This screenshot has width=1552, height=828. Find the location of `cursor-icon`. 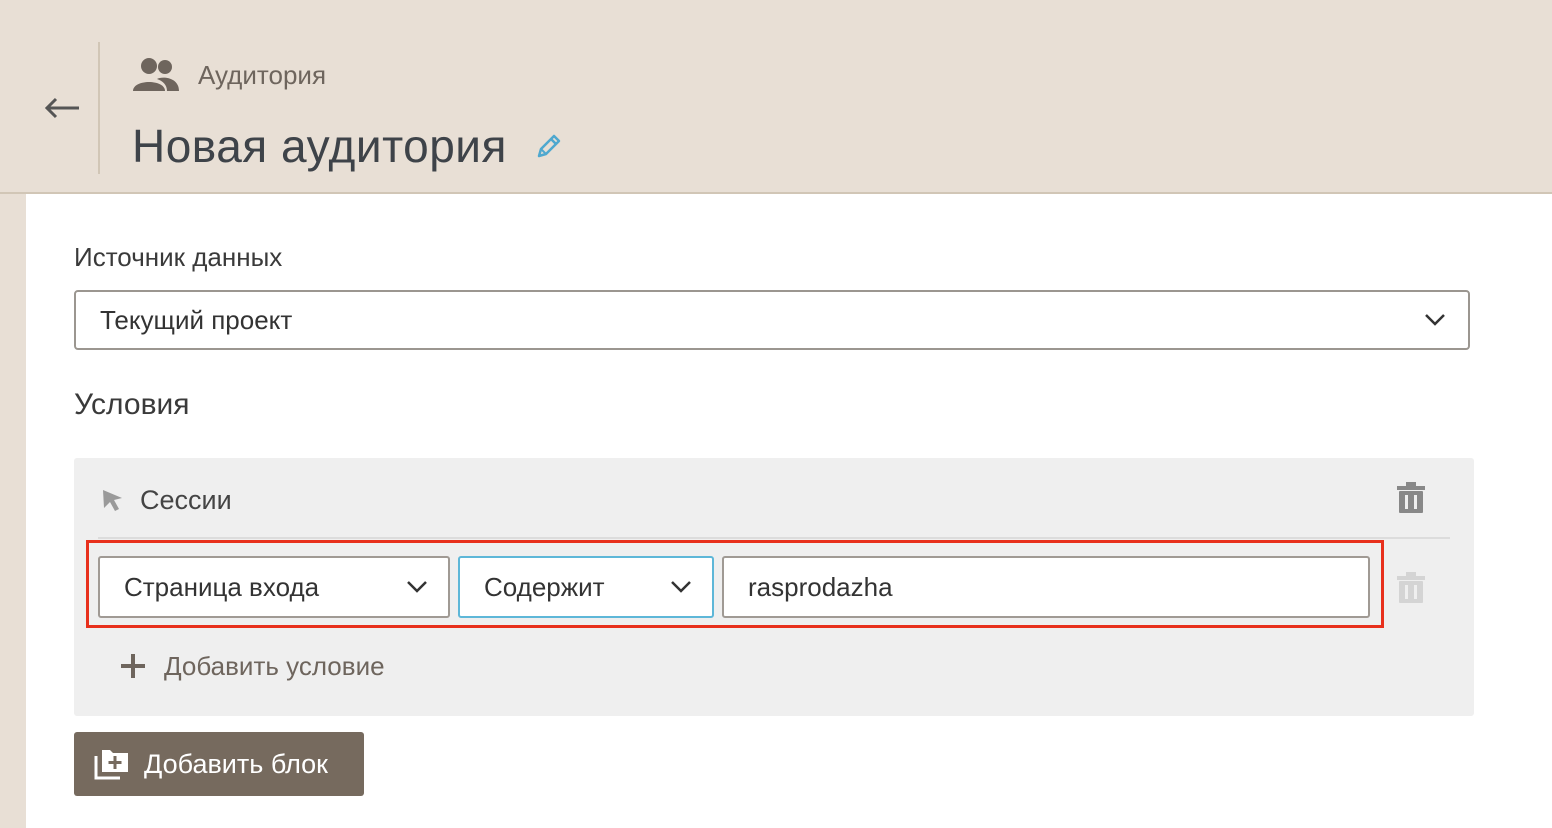

cursor-icon is located at coordinates (113, 500).